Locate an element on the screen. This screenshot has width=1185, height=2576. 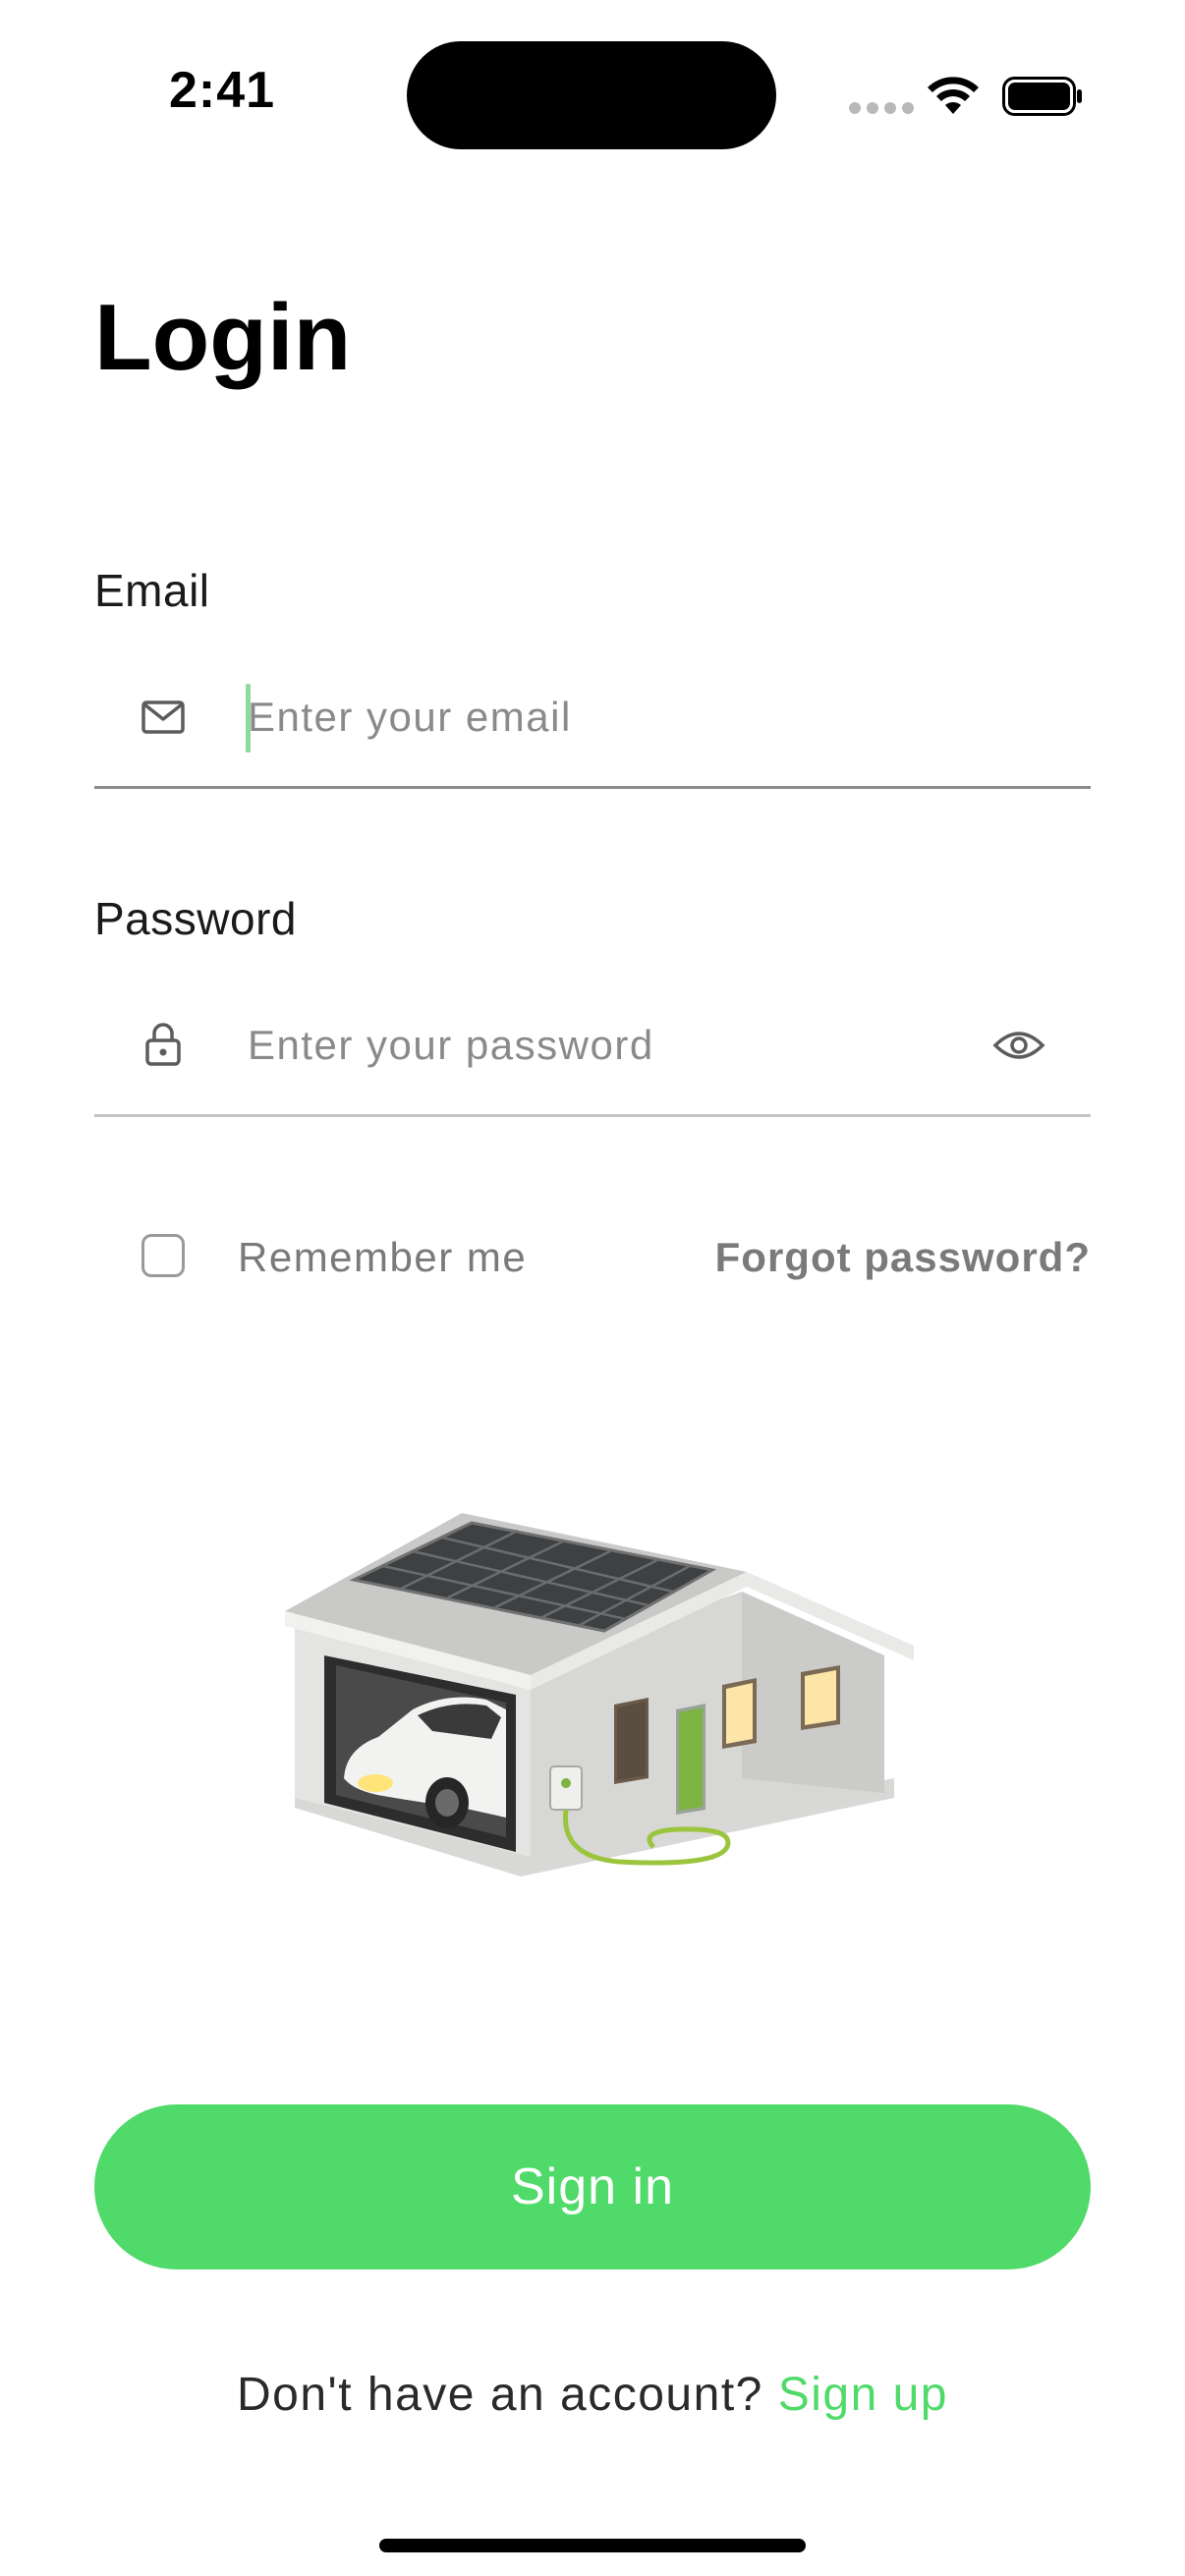
battery-icon is located at coordinates (1042, 96).